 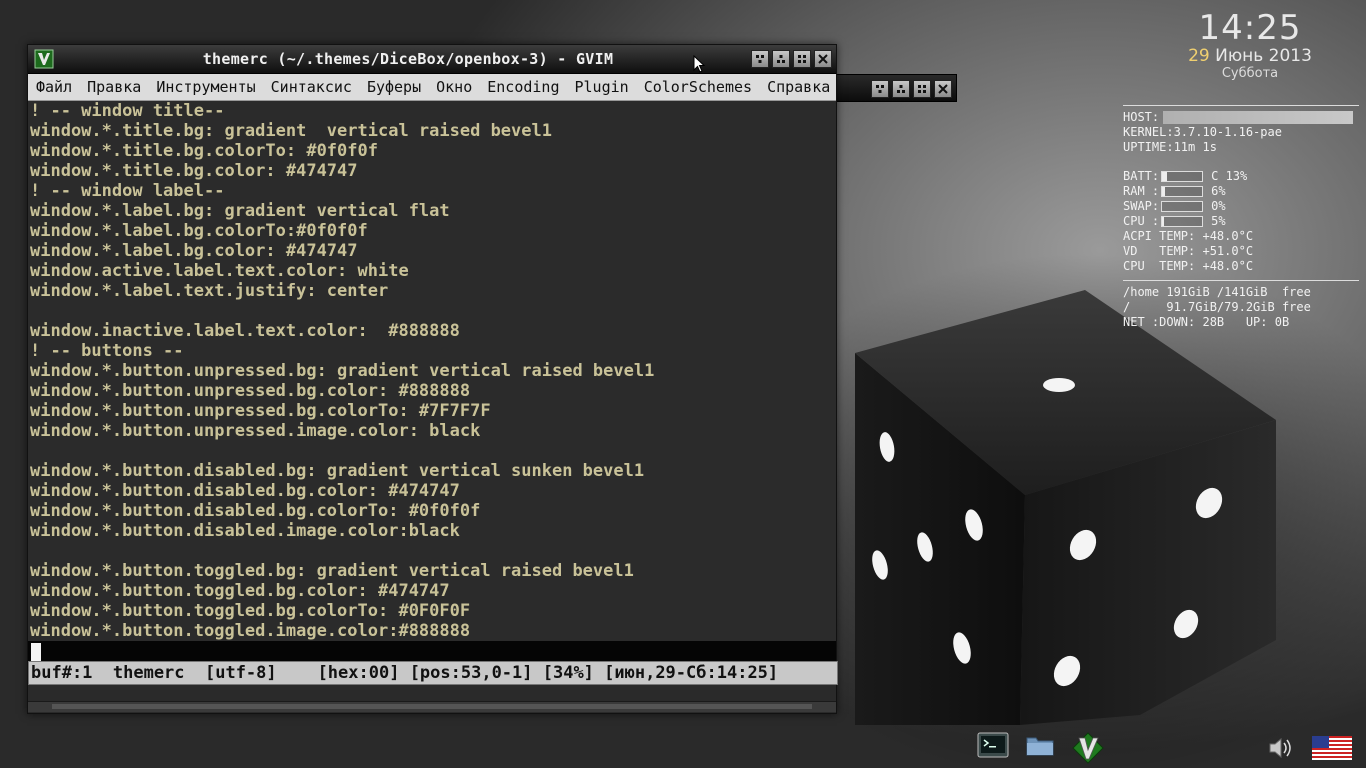 I want to click on conky-vd-temp: VD TEMP: +51.0°C, so click(x=1188, y=251).